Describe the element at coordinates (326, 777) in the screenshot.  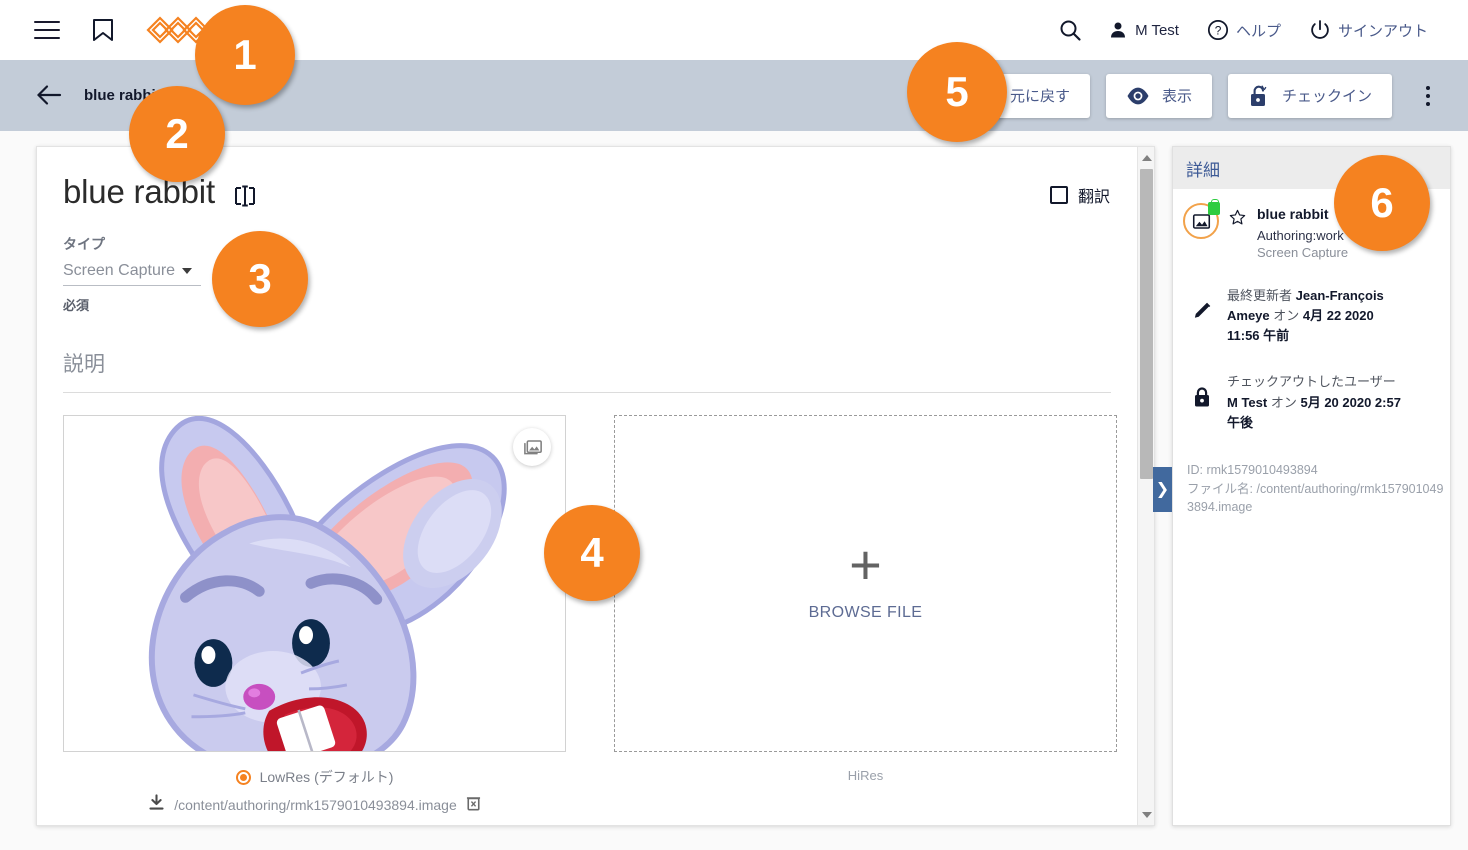
I see `rendition-label: LowRes (デフォルト)` at that location.